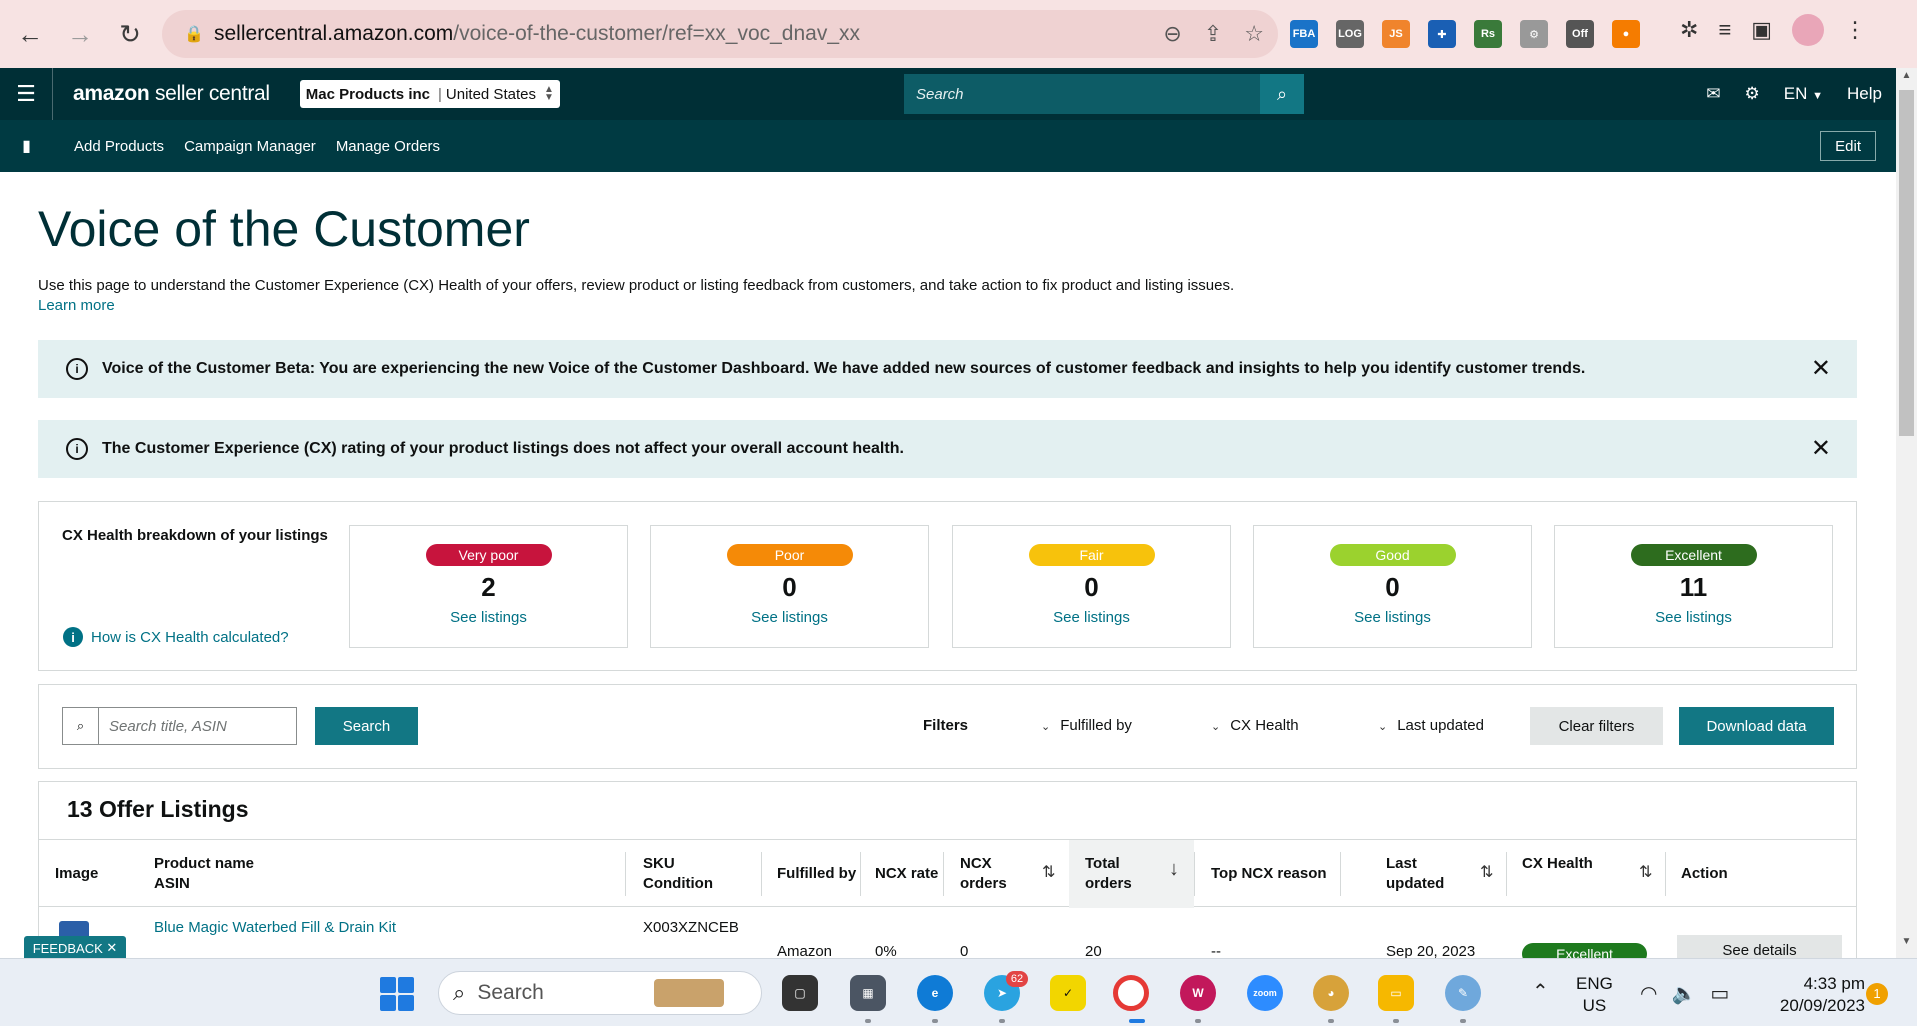 This screenshot has width=1917, height=1026. I want to click on mail-icon: ✉, so click(1713, 94).